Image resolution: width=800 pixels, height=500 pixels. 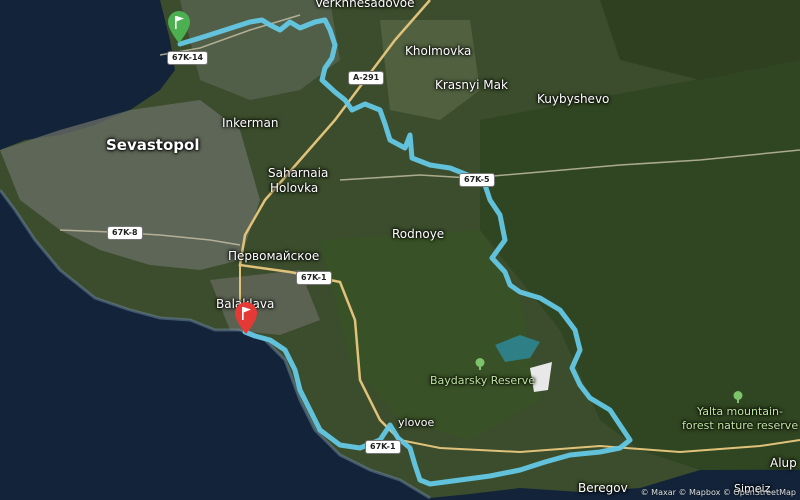 What do you see at coordinates (482, 380) in the screenshot?
I see `park-label-baydarsky-reserve: Baydarsky Reserve` at bounding box center [482, 380].